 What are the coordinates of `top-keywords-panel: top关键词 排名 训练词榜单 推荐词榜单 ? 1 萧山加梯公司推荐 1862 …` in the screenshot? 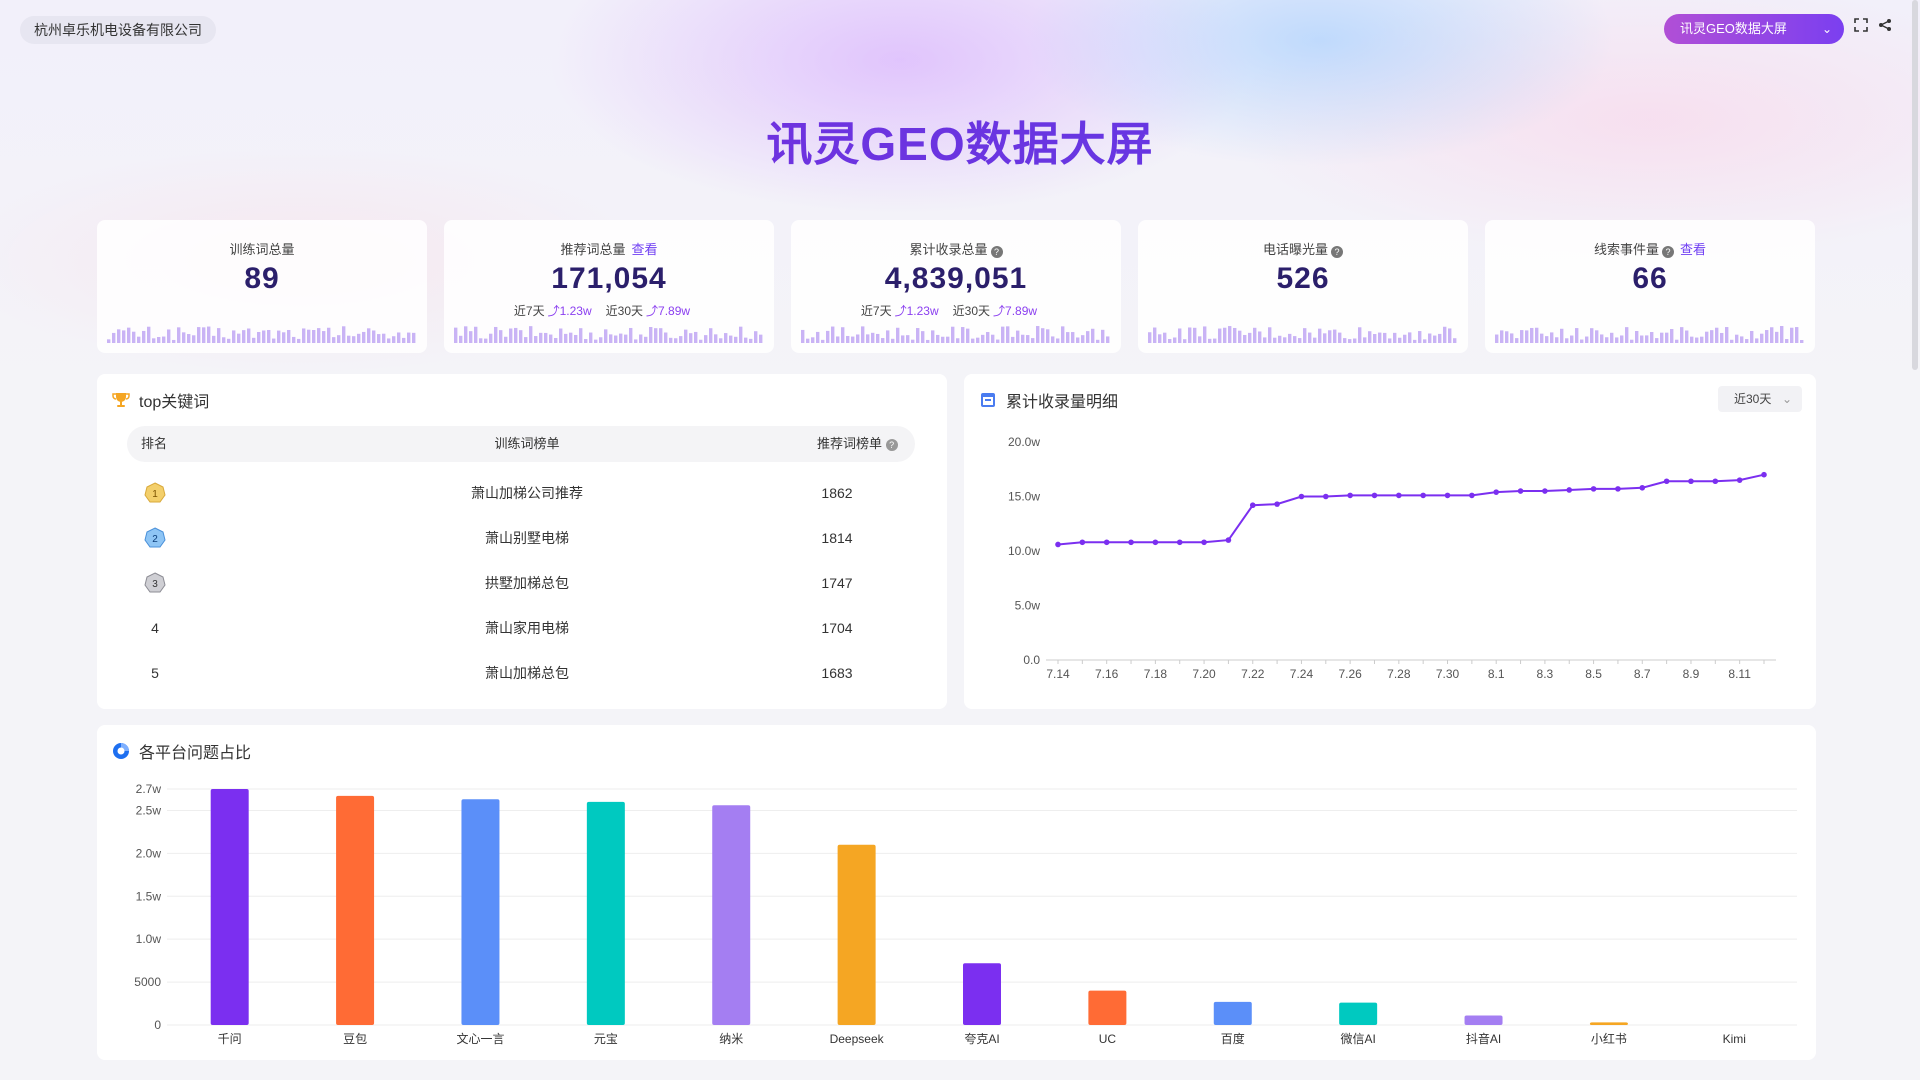 It's located at (522, 541).